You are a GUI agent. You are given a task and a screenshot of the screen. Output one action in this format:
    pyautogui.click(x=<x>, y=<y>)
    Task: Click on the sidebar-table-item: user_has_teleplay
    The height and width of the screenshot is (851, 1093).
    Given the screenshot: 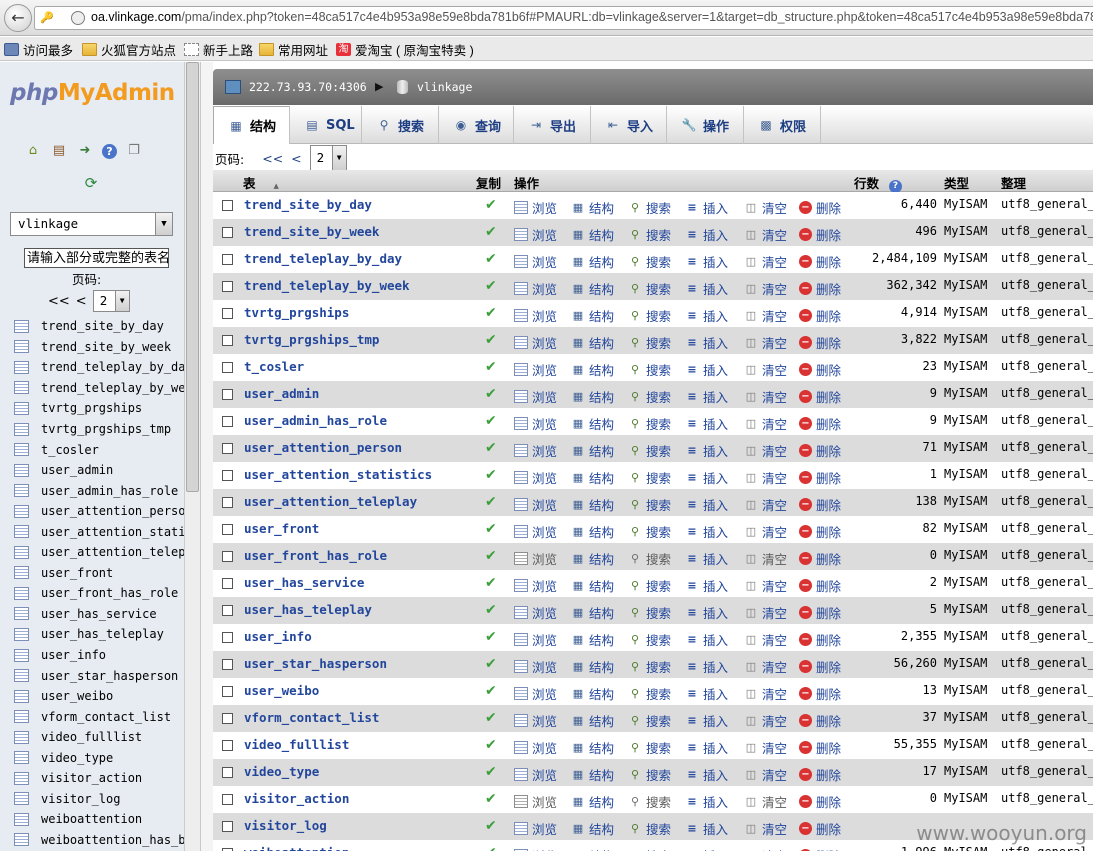 What is the action you would take?
    pyautogui.click(x=100, y=634)
    